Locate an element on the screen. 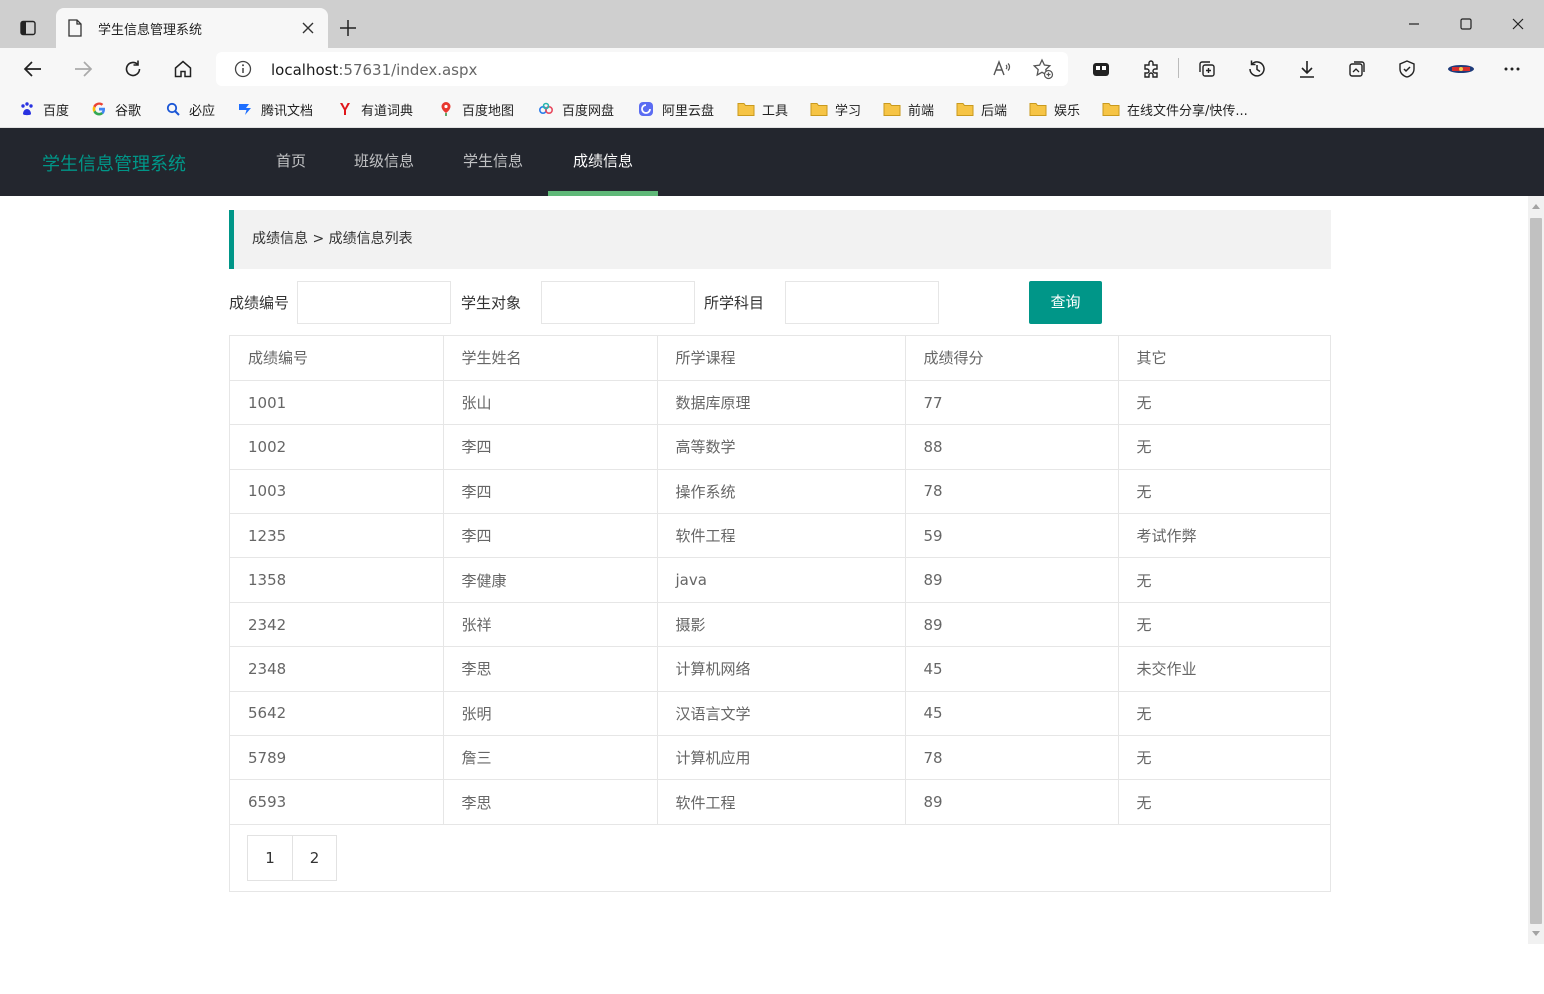 The height and width of the screenshot is (994, 1544). bookmark-folder-tools: 工具 is located at coordinates (762, 109).